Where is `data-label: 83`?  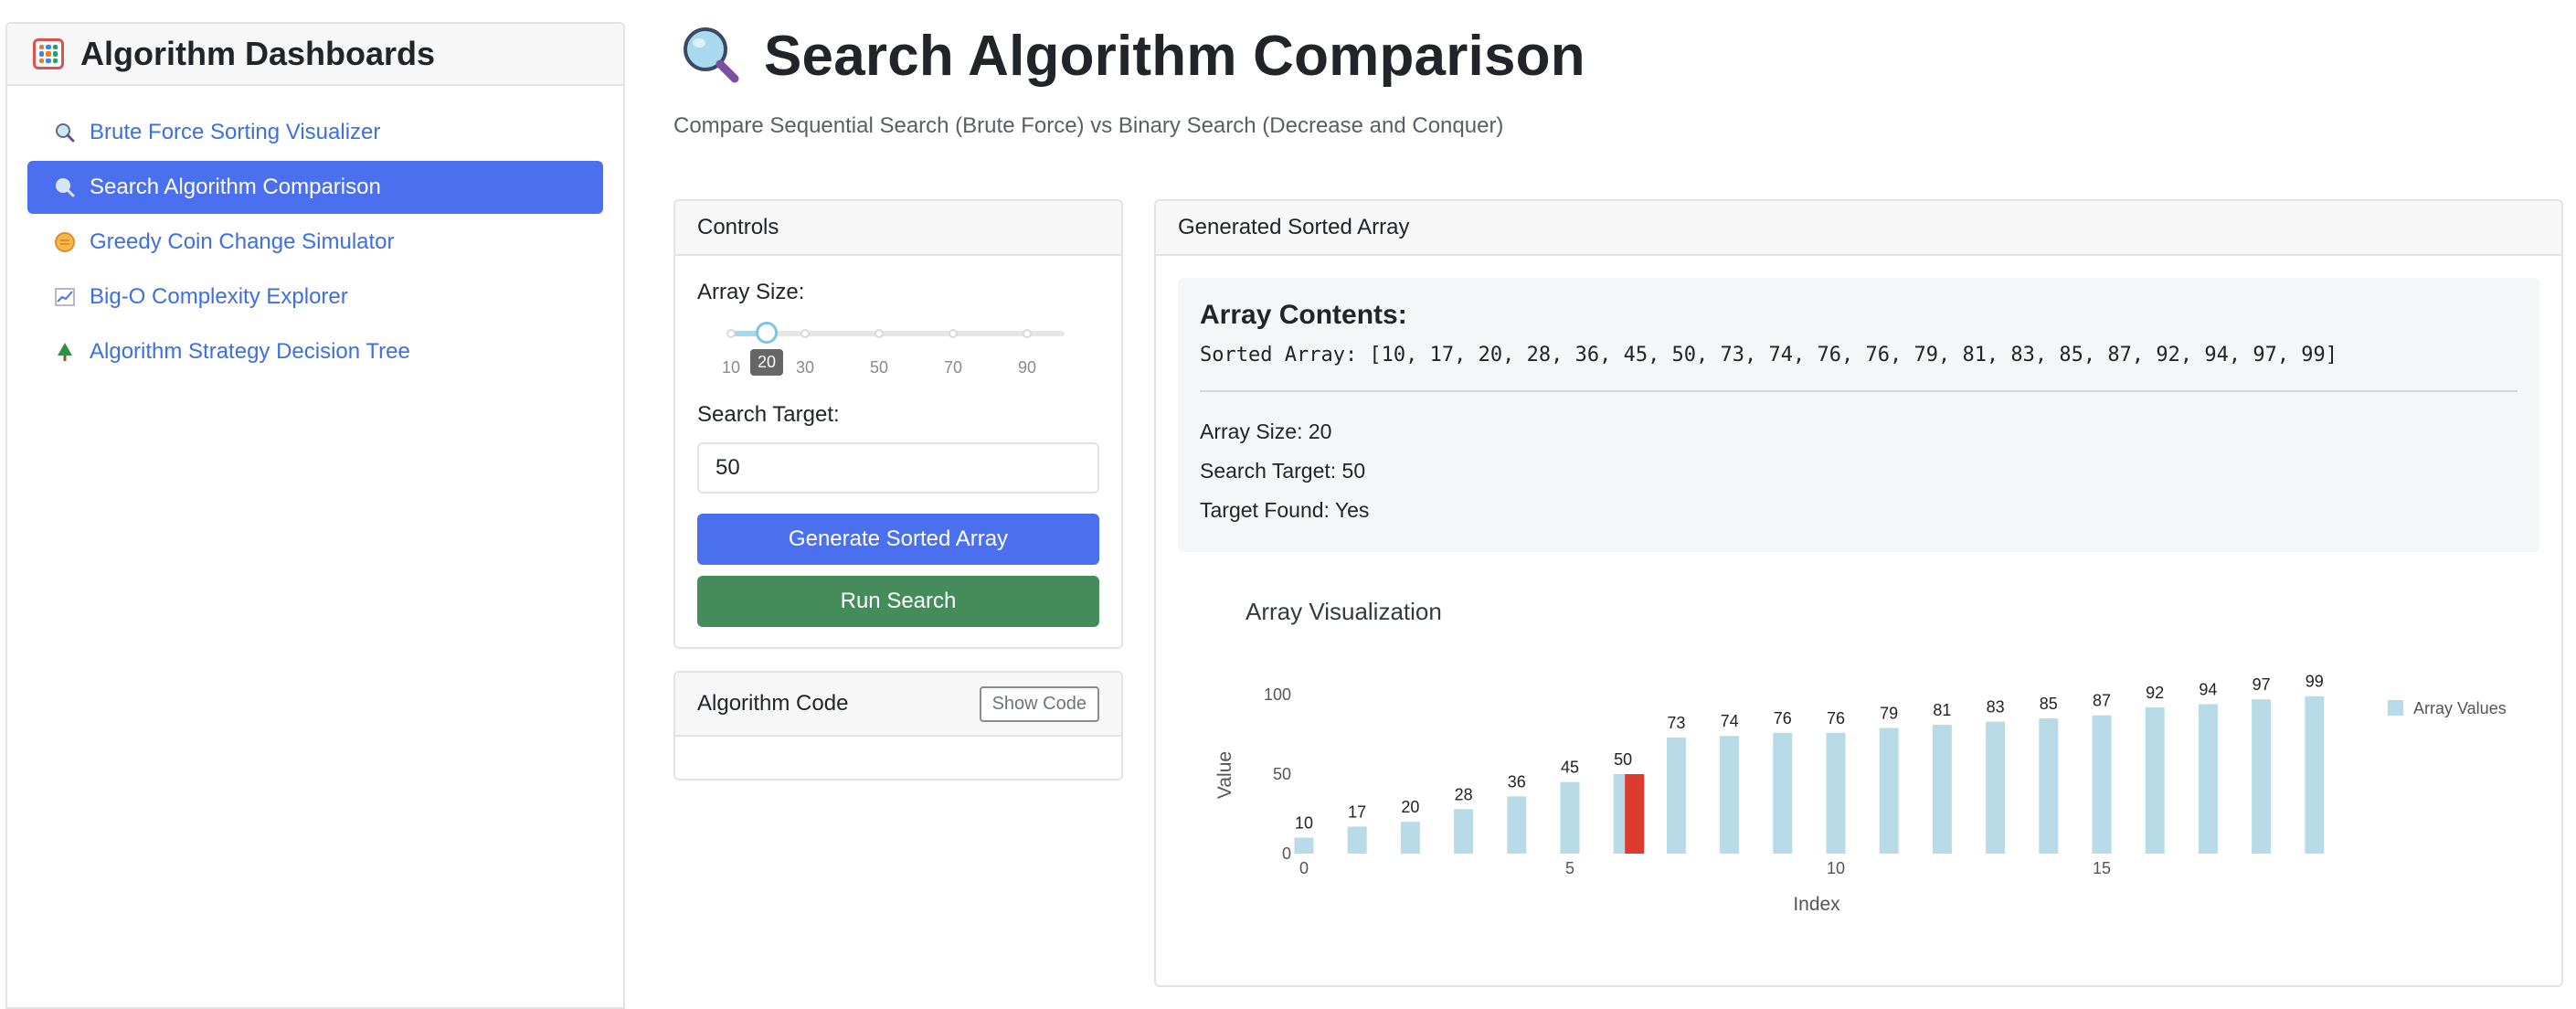 data-label: 83 is located at coordinates (1996, 708).